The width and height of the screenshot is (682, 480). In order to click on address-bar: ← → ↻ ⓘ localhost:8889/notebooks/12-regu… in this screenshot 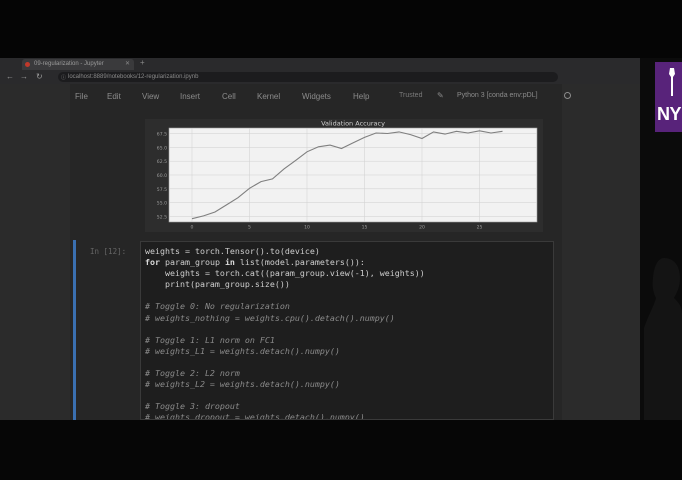, I will do `click(320, 77)`.